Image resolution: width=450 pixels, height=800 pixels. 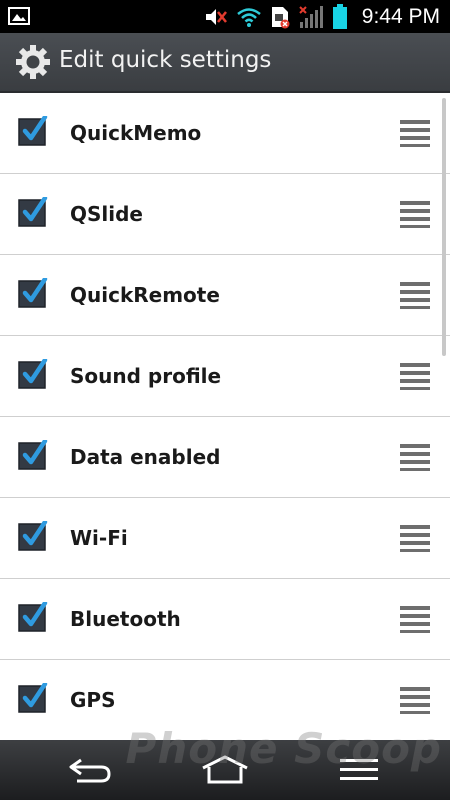 What do you see at coordinates (146, 376) in the screenshot?
I see `setting-label: Sound profile` at bounding box center [146, 376].